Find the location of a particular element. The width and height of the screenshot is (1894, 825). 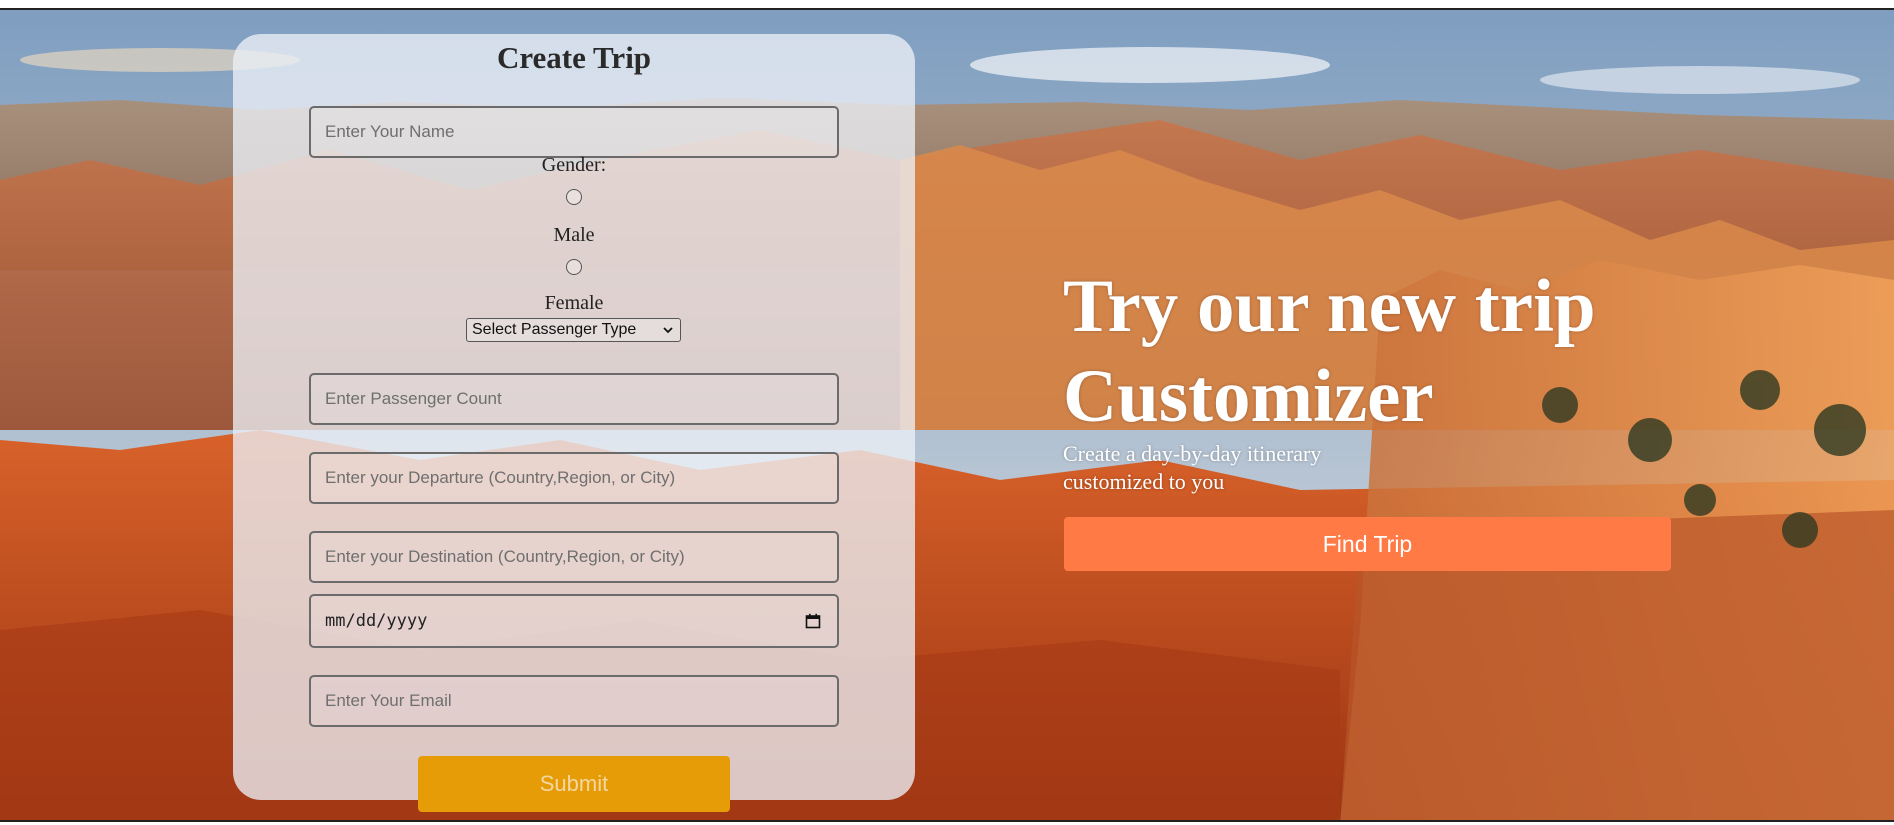

passenger-type-selected-value: Select Passenger Type is located at coordinates (554, 329).